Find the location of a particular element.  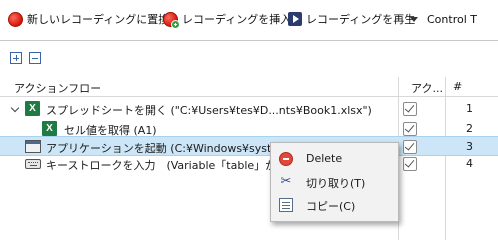

tree-tools is located at coordinates (25, 59).